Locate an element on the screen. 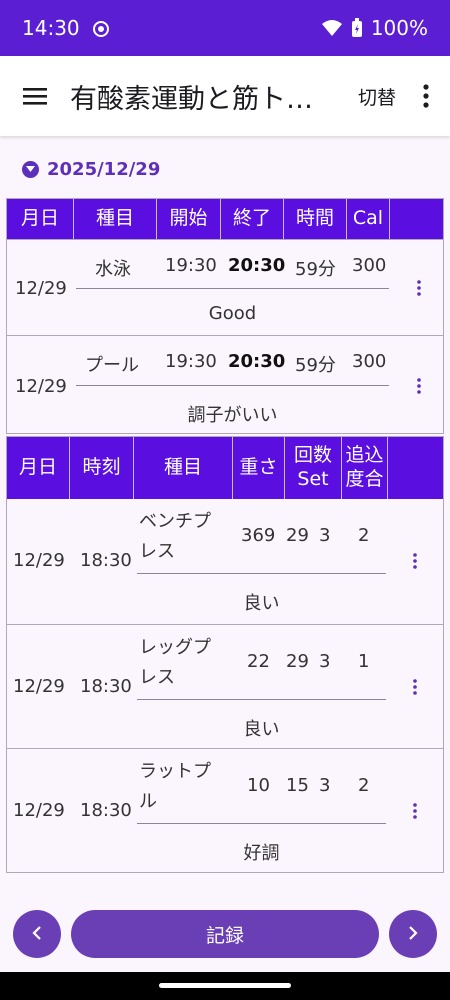 This screenshot has width=450, height=1000. wifi-icon is located at coordinates (332, 28).